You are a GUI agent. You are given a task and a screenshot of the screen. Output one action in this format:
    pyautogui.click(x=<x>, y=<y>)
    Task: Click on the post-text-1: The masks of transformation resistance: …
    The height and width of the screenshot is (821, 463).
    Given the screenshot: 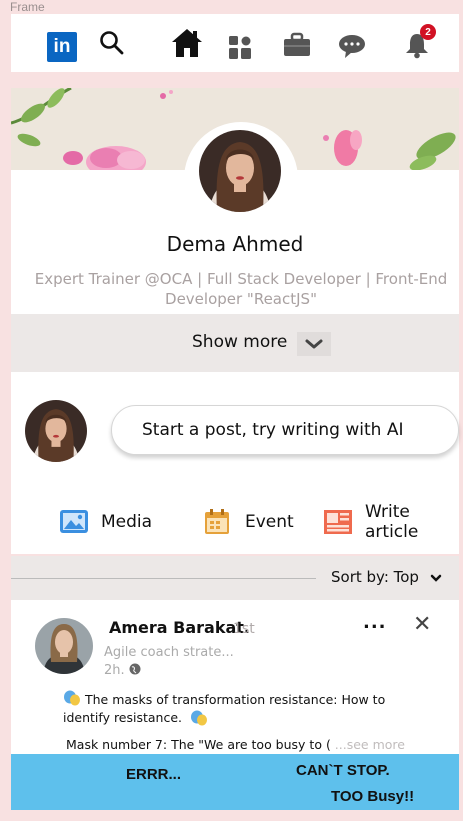 What is the action you would take?
    pyautogui.click(x=224, y=708)
    